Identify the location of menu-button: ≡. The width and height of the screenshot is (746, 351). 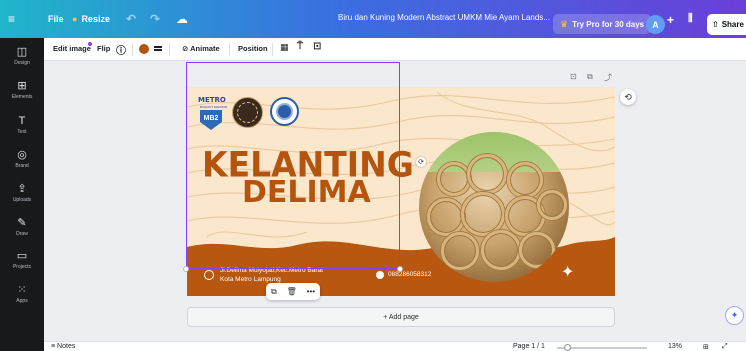
(11, 19).